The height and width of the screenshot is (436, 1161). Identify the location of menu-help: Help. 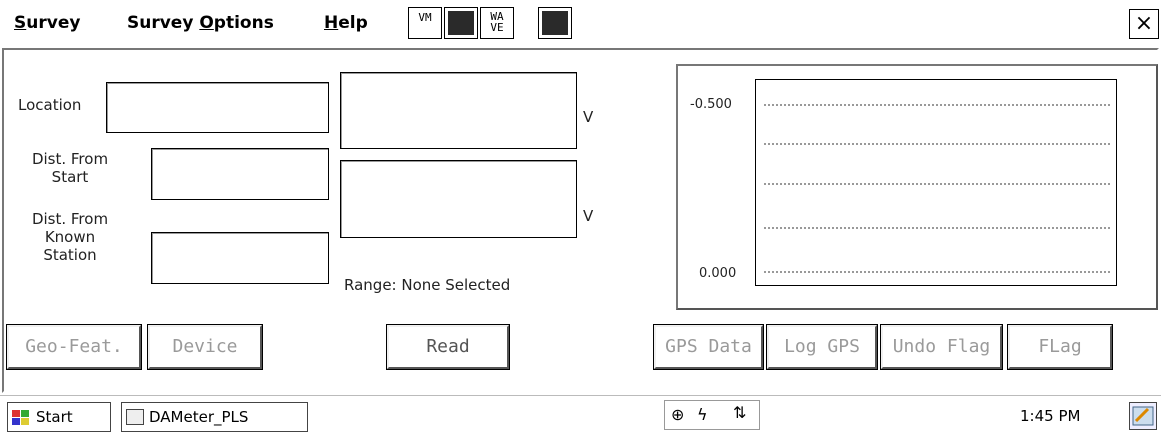
(346, 23).